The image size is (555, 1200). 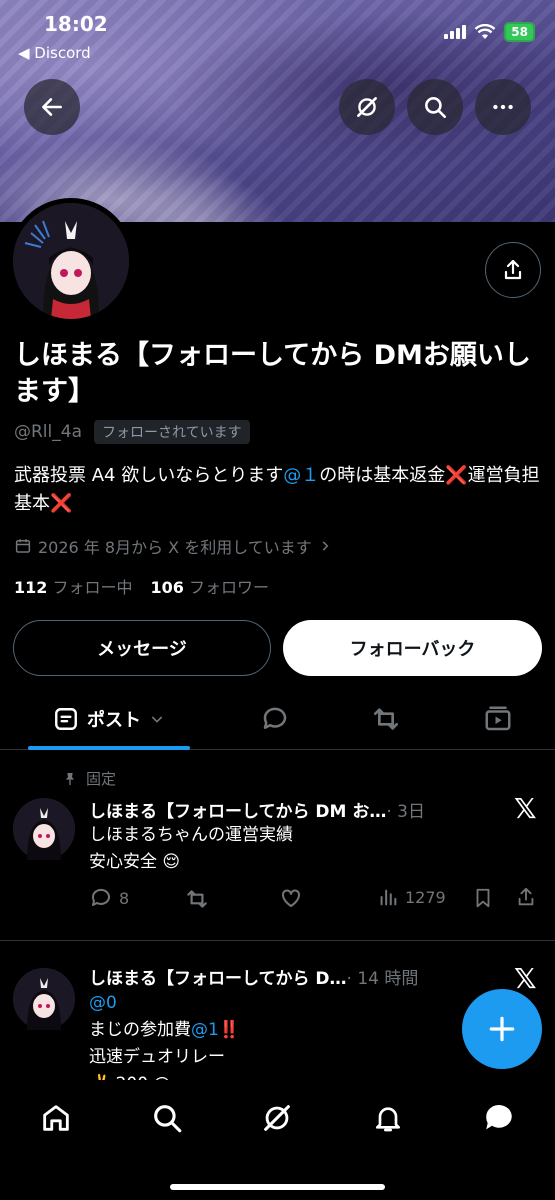 I want to click on chevron-right-icon, so click(x=325, y=546).